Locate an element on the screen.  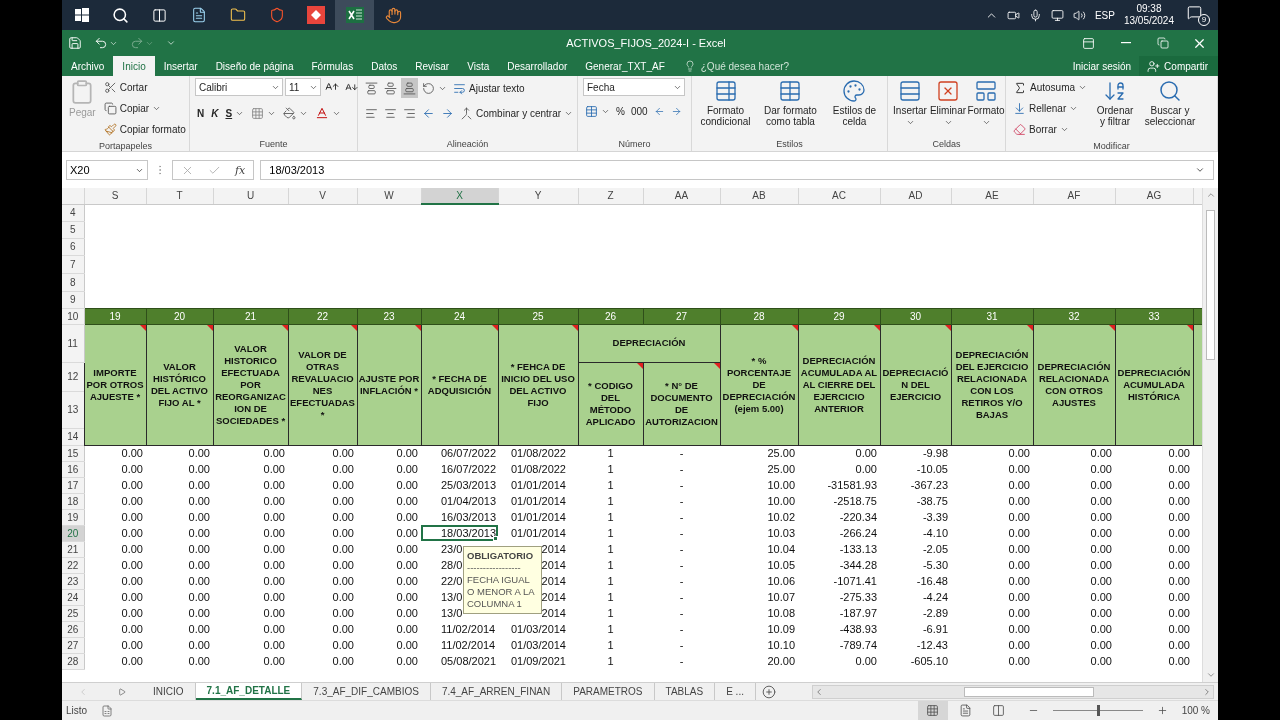
table-cell: 10.03 is located at coordinates (759, 533).